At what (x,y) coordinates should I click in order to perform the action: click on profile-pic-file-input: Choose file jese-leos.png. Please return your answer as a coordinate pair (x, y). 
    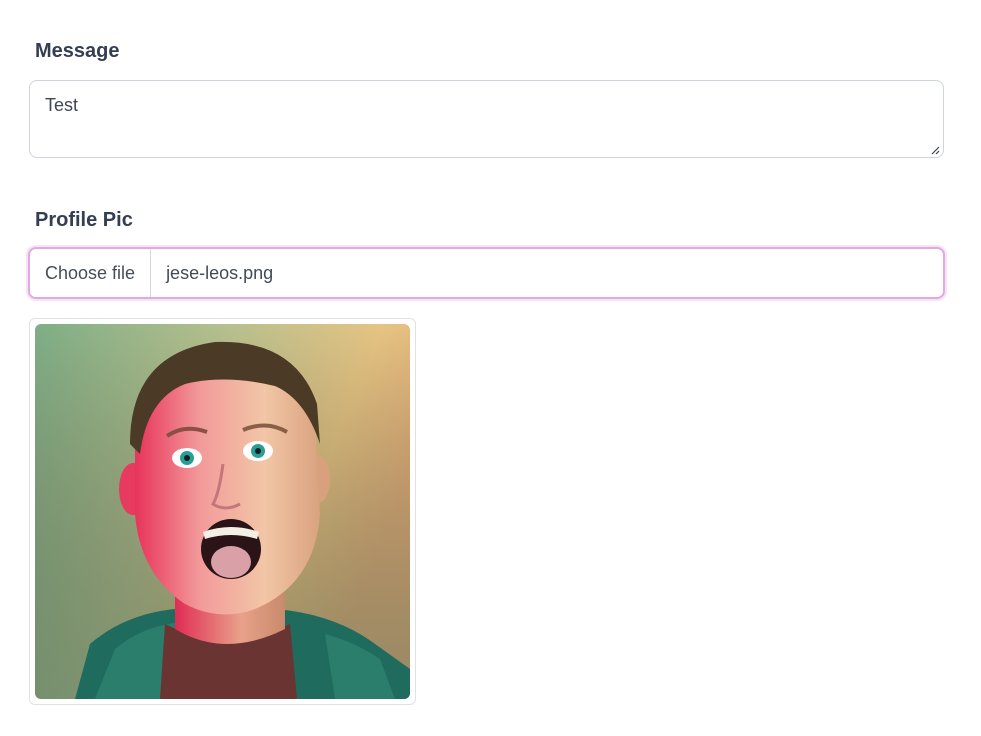
    Looking at the image, I should click on (486, 273).